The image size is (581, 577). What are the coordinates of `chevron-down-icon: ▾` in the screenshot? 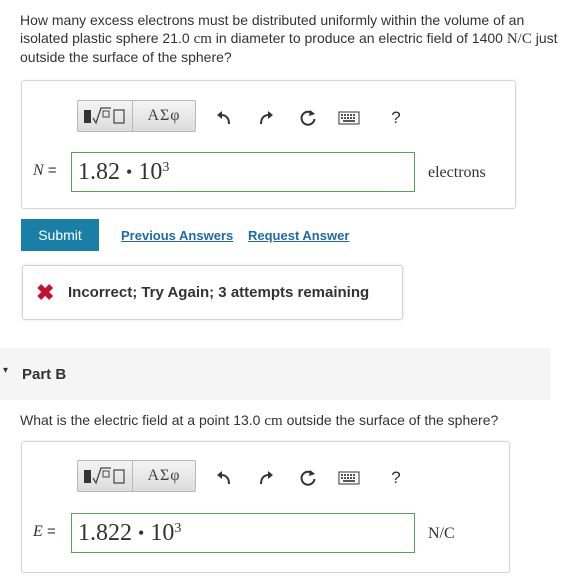 It's located at (6, 370).